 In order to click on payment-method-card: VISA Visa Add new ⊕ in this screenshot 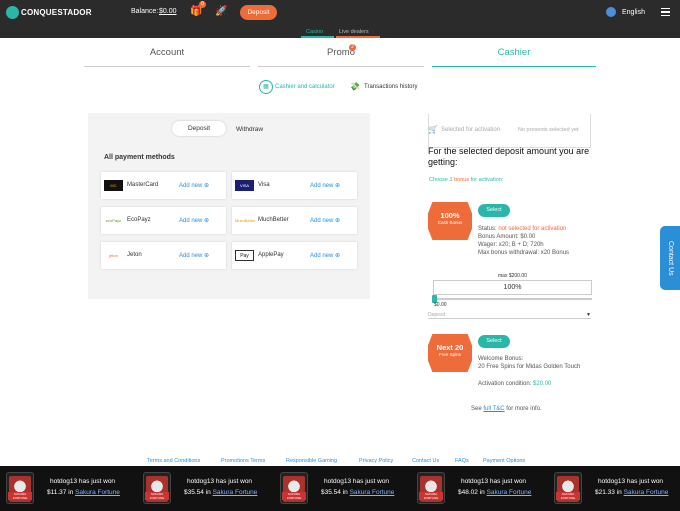, I will do `click(294, 185)`.